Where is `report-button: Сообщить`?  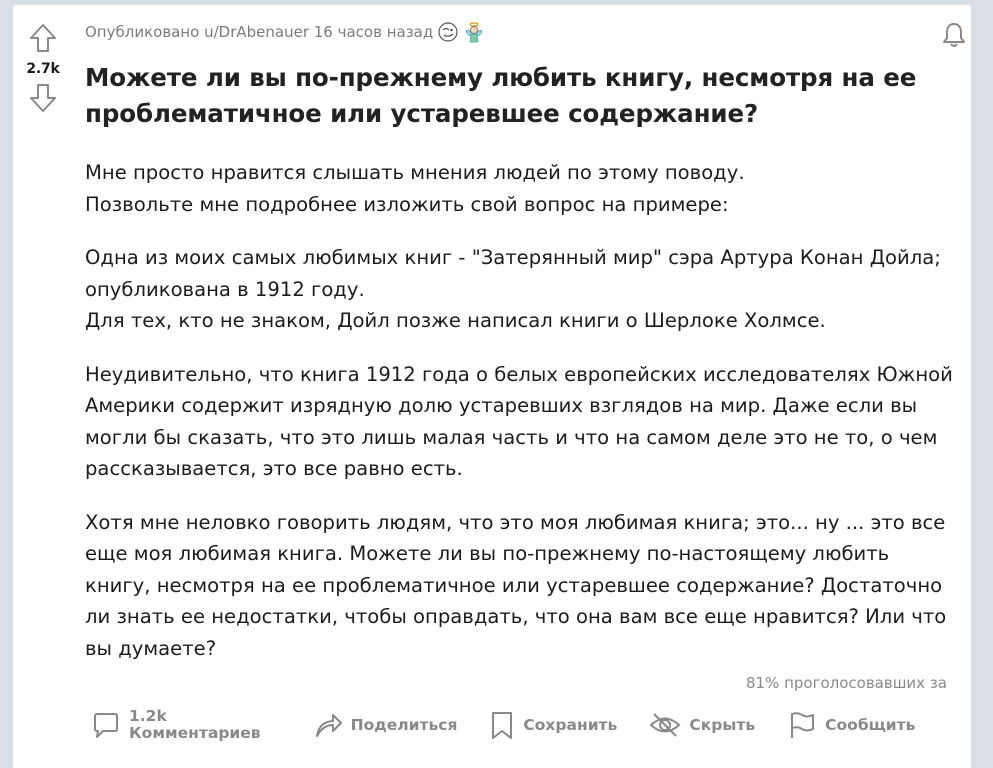
report-button: Сообщить is located at coordinates (851, 725).